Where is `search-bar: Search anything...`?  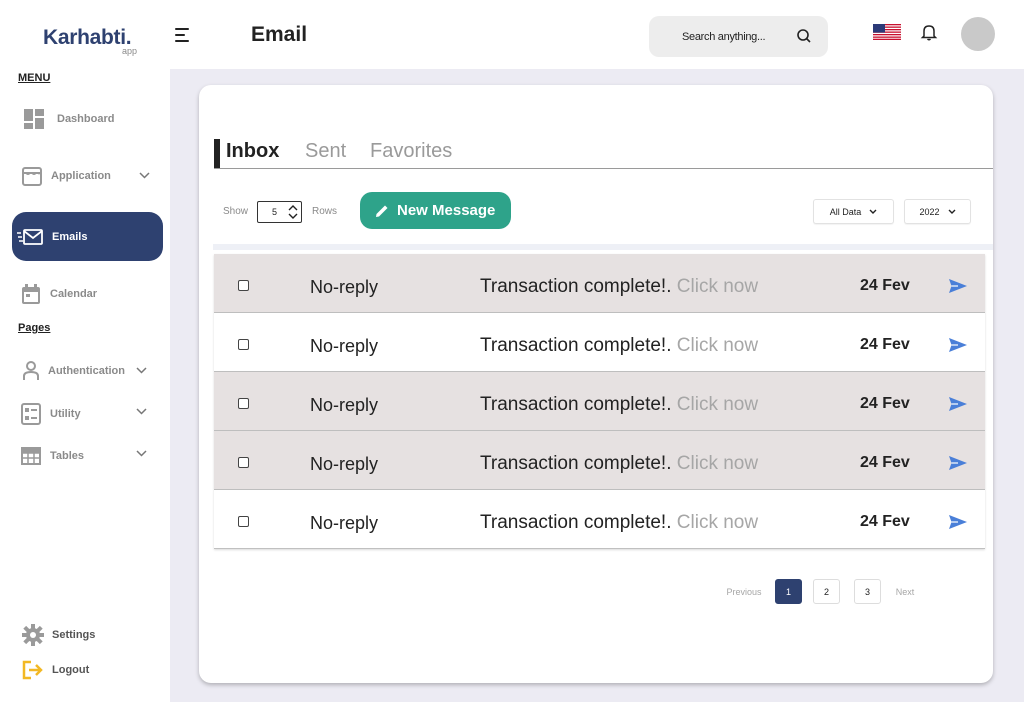 search-bar: Search anything... is located at coordinates (738, 36).